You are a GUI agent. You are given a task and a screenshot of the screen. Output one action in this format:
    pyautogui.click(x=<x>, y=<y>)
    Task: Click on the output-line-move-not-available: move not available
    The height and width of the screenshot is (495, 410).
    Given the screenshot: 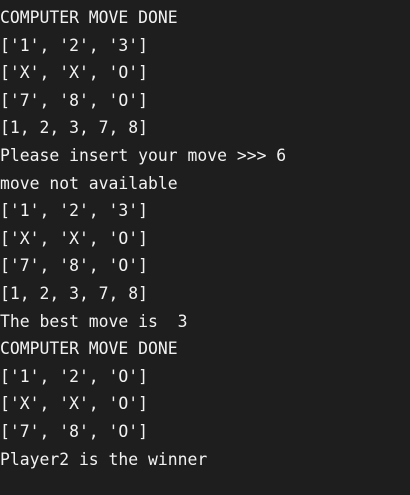 What is the action you would take?
    pyautogui.click(x=89, y=183)
    